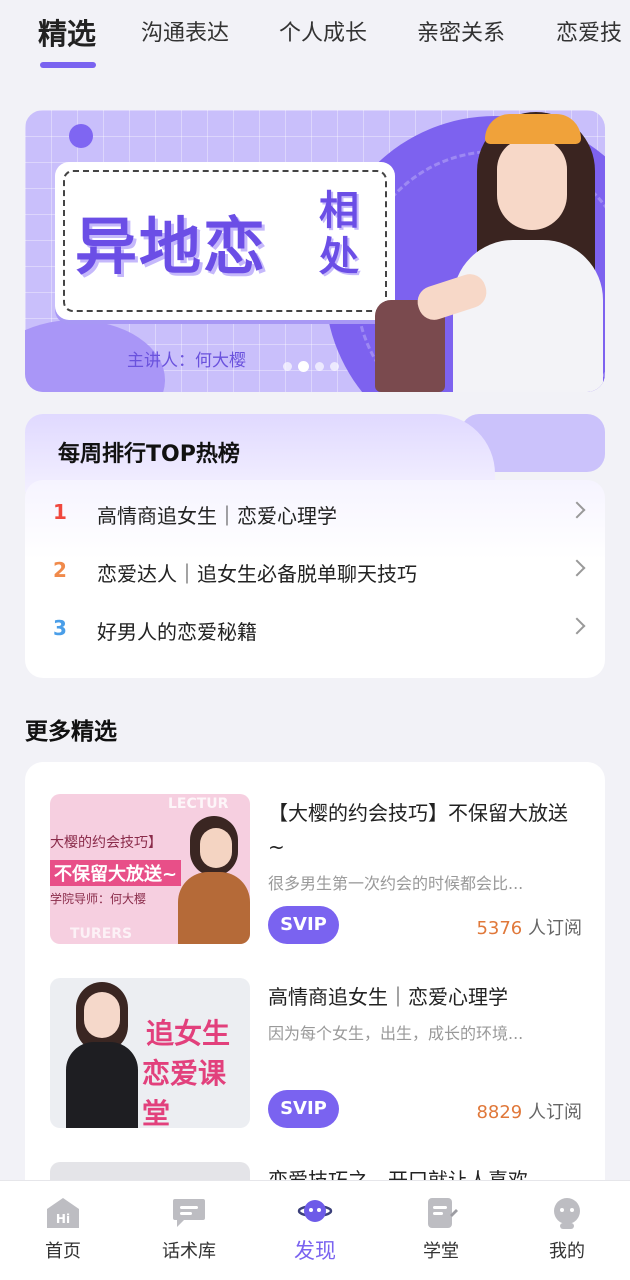 This screenshot has width=630, height=1280. I want to click on active-tab-indicator, so click(68, 65).